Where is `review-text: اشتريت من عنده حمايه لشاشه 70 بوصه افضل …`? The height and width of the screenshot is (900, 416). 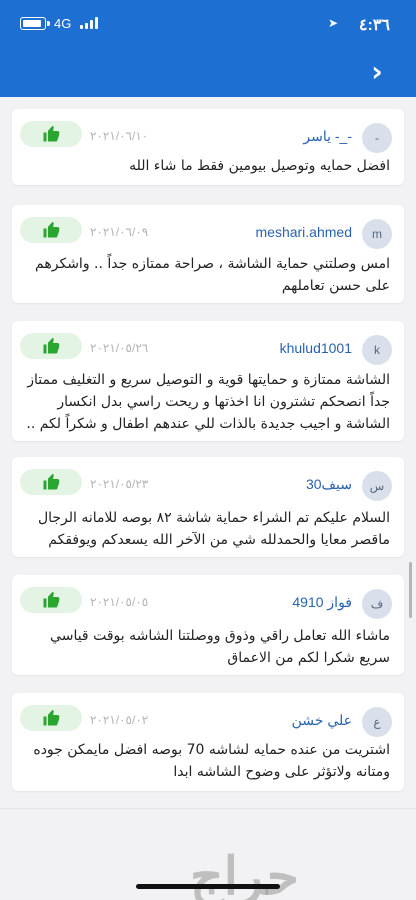 review-text: اشتريت من عنده حمايه لشاشه 70 بوصه افضل … is located at coordinates (211, 761).